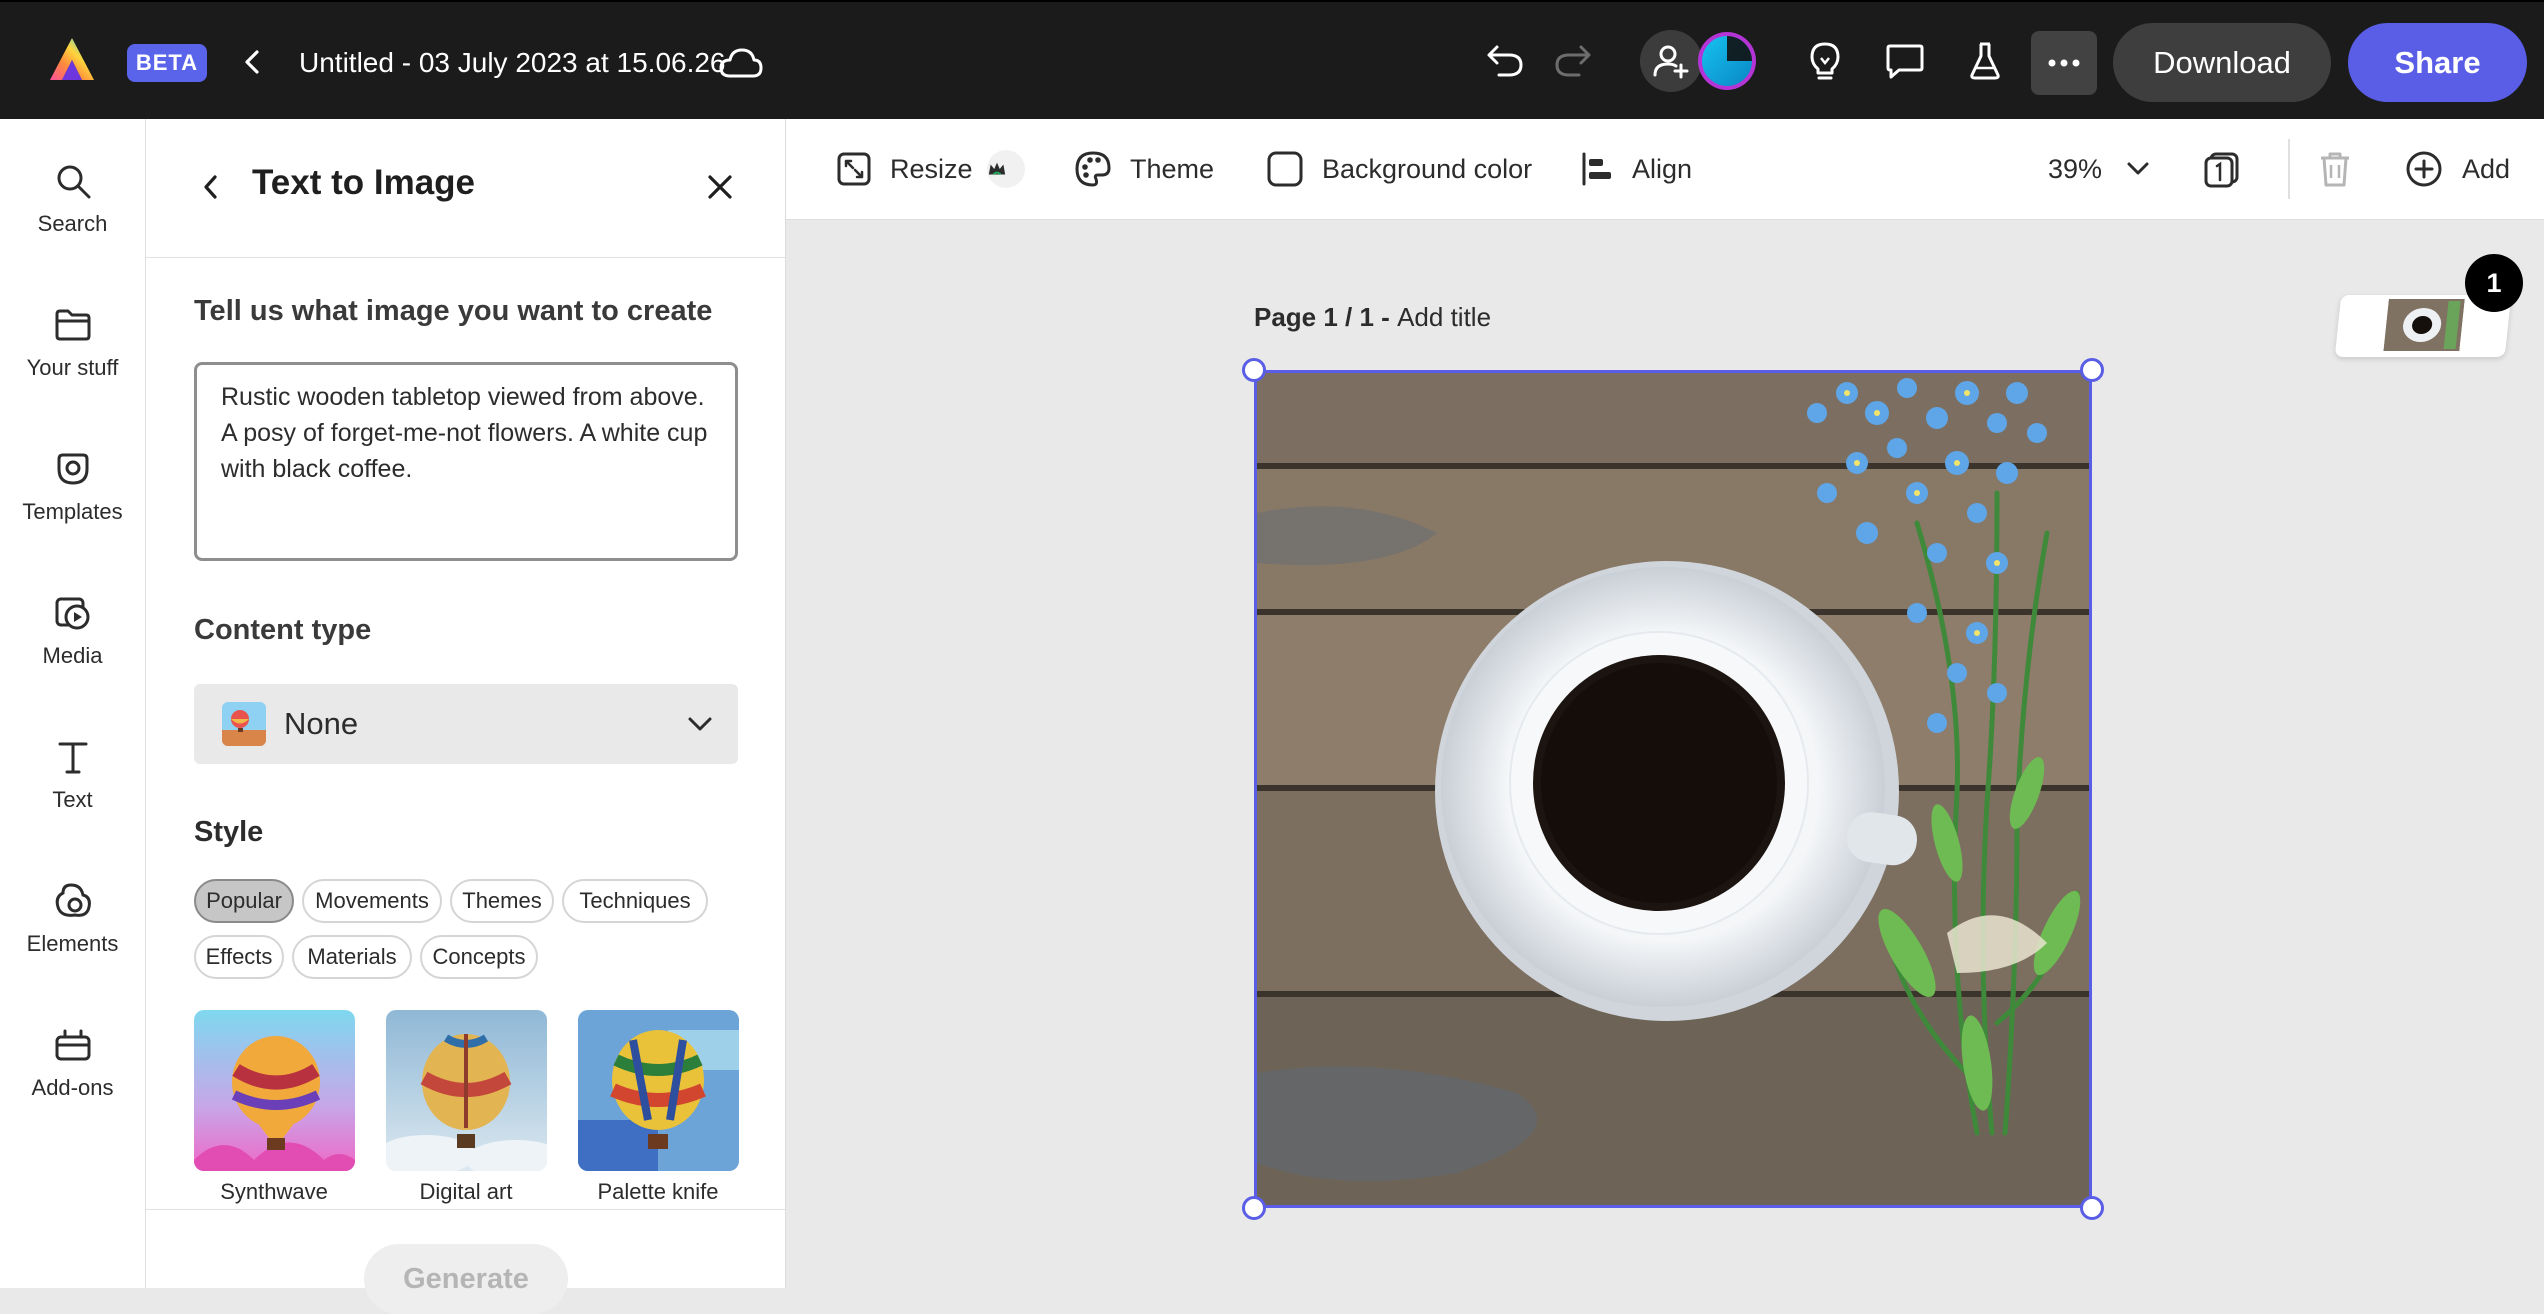  I want to click on style-preset-synthwave, so click(274, 1090).